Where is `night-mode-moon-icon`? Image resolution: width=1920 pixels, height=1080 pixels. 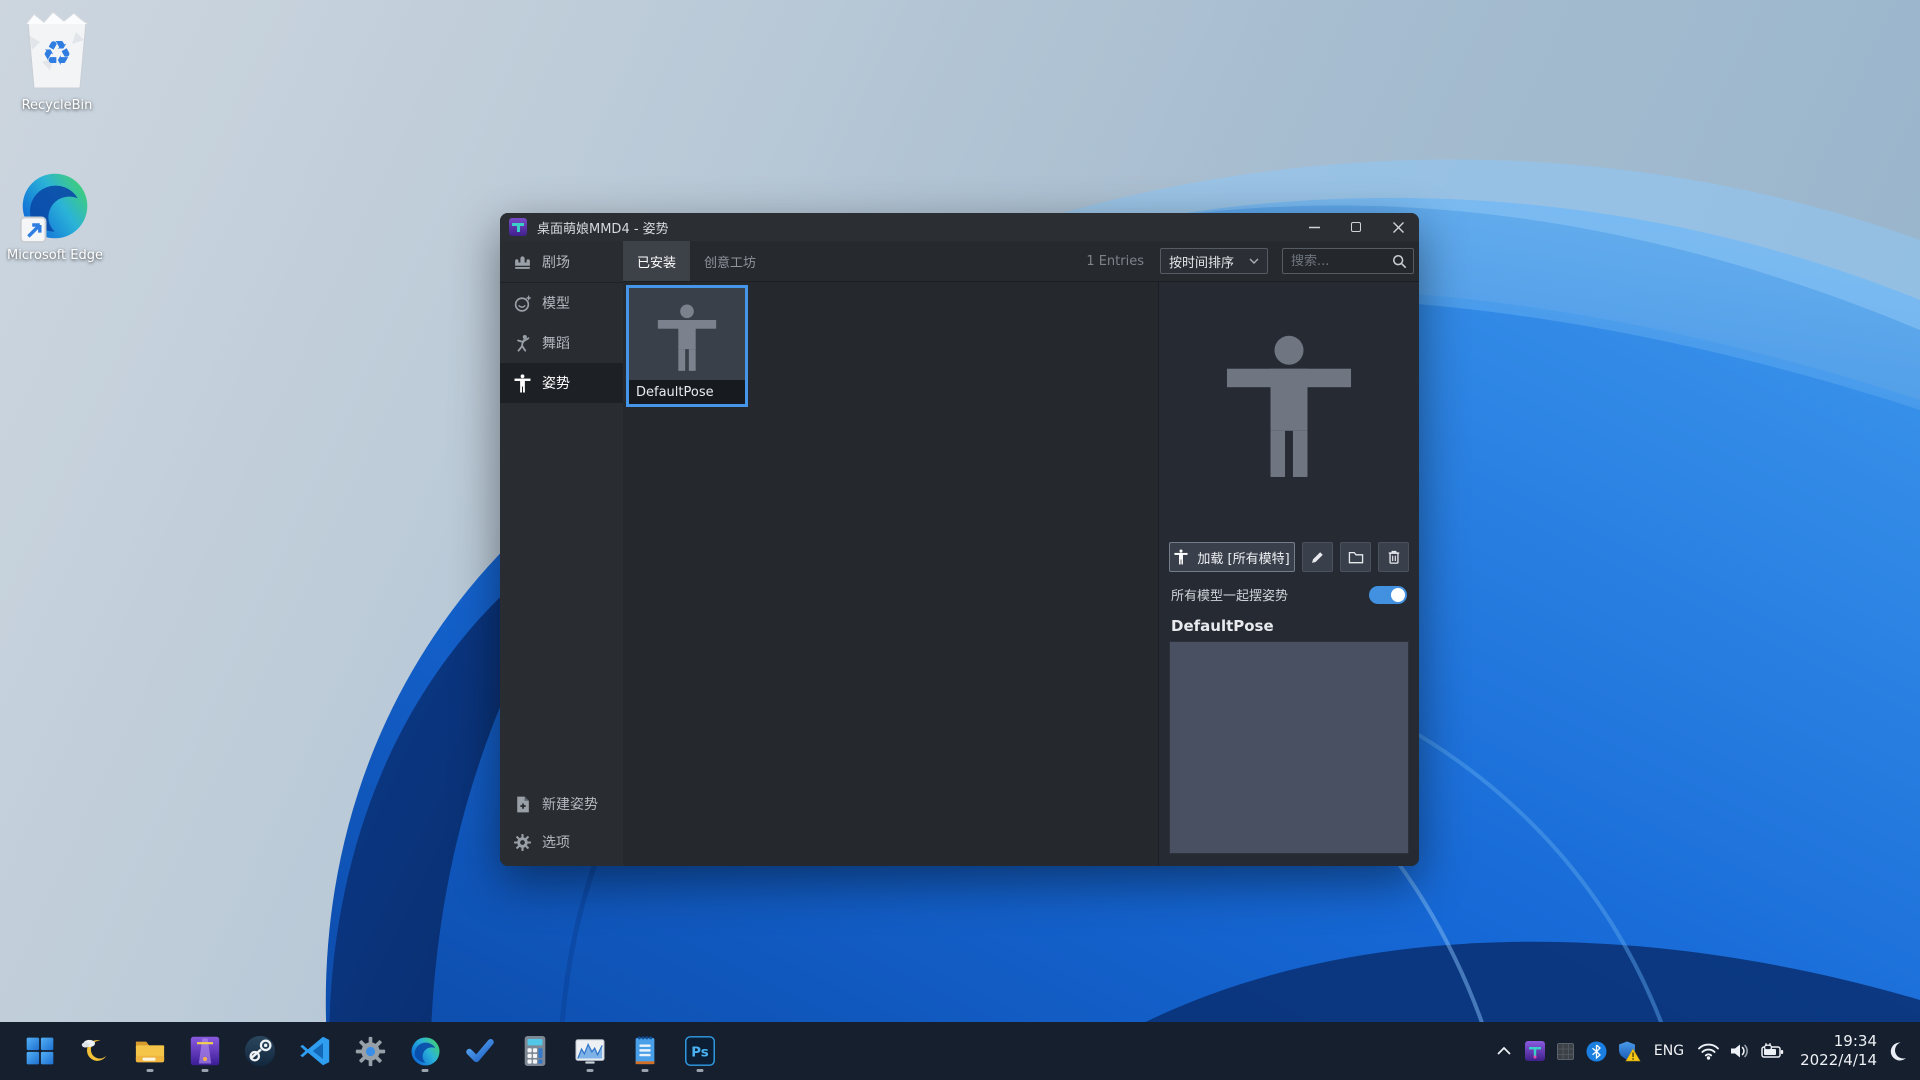
night-mode-moon-icon is located at coordinates (1898, 1051).